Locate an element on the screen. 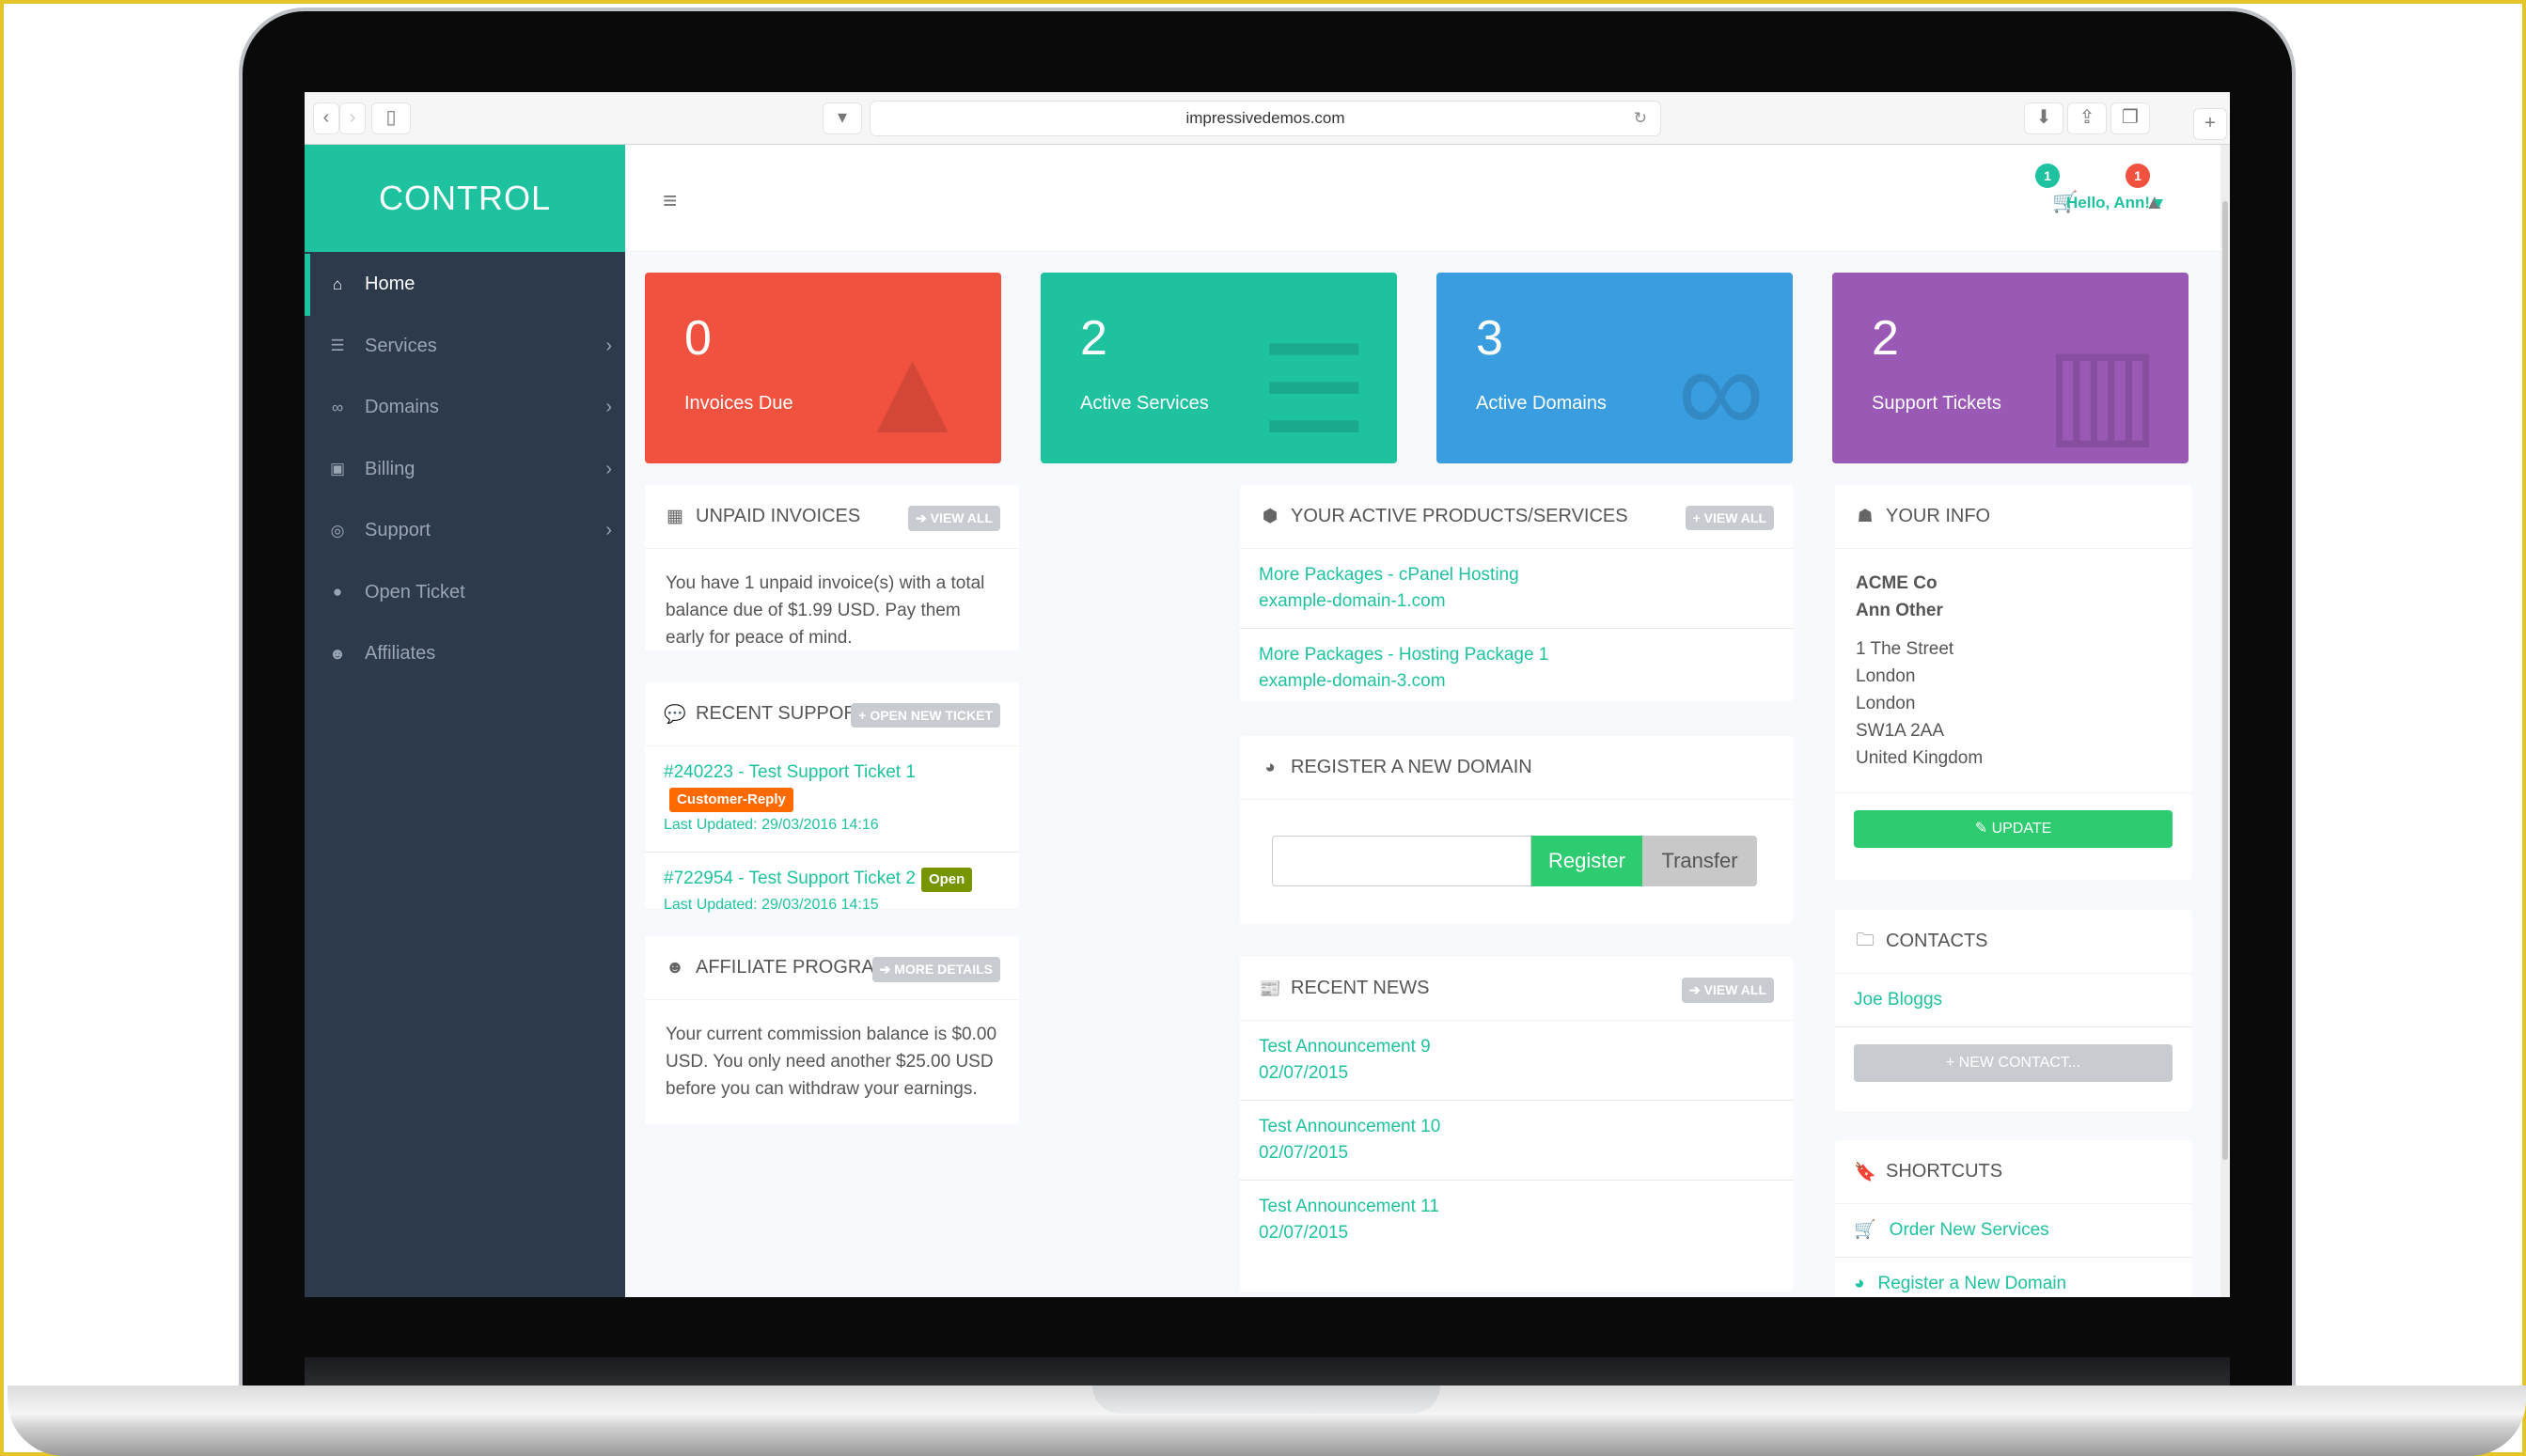 Image resolution: width=2526 pixels, height=1456 pixels. sidebar-item-home: ⌂ Home is located at coordinates (465, 285).